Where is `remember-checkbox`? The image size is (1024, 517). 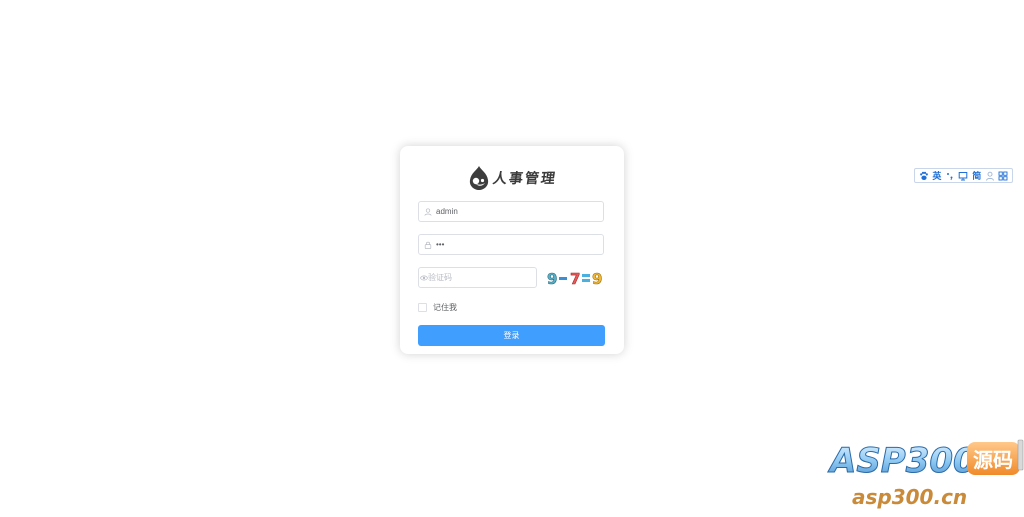 remember-checkbox is located at coordinates (422, 307).